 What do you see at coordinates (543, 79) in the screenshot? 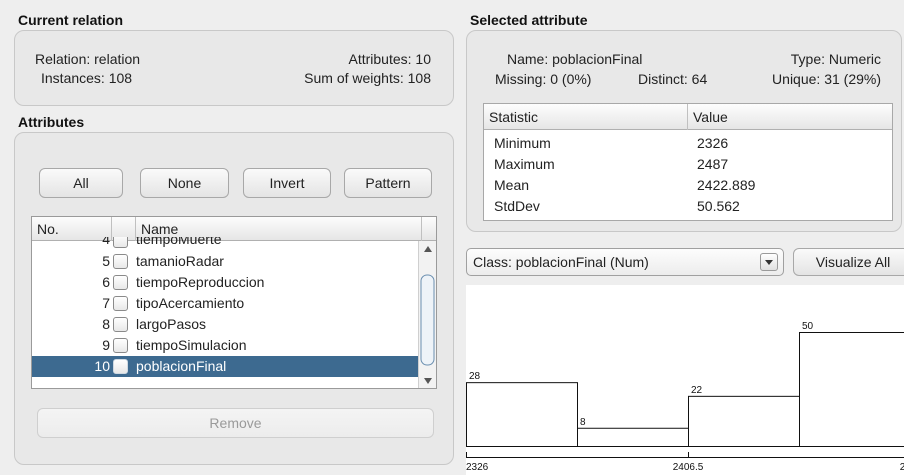
I see `attribute-missing: Missing: 0 (0%)` at bounding box center [543, 79].